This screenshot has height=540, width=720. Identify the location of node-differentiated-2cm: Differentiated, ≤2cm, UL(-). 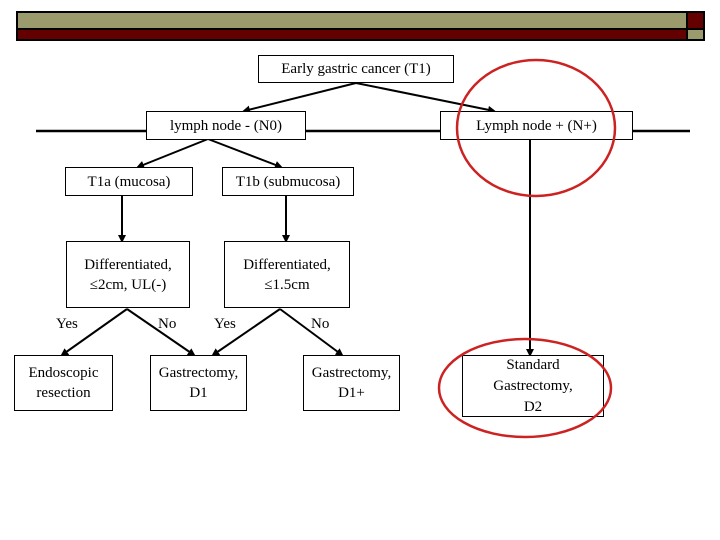
(128, 274).